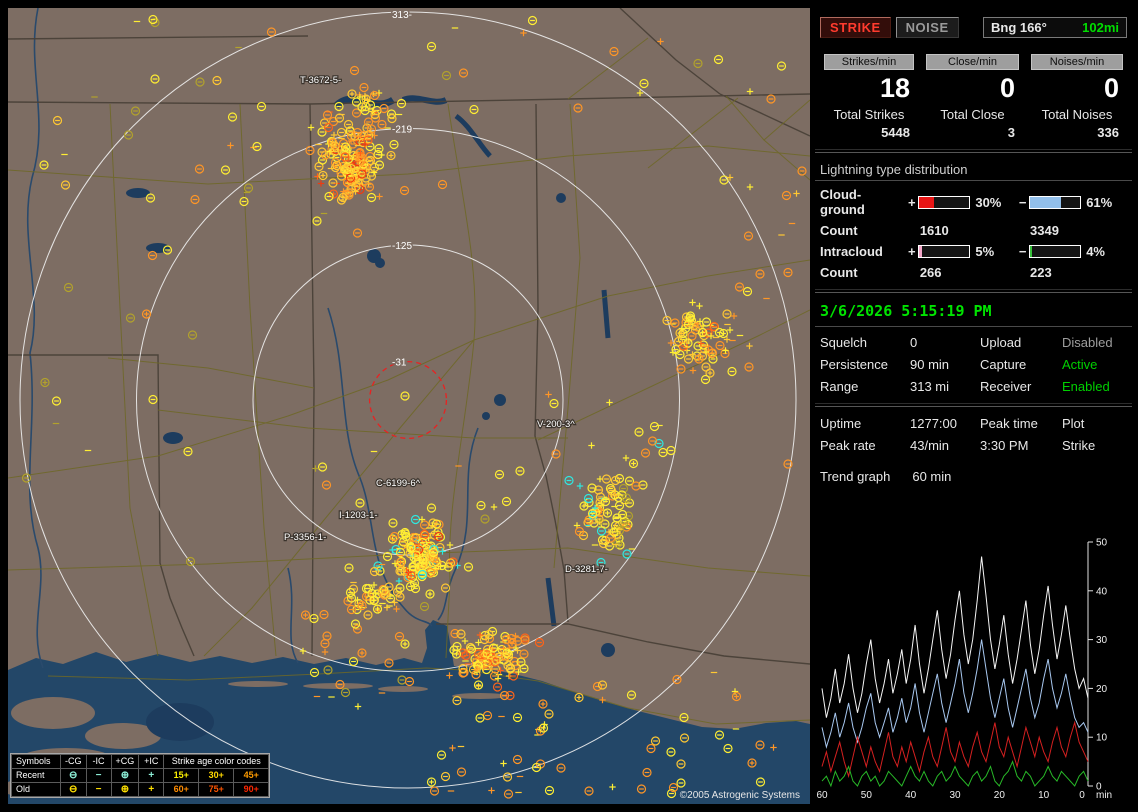 The height and width of the screenshot is (812, 1138). I want to click on strikes-per-min-value: 18, so click(894, 88).